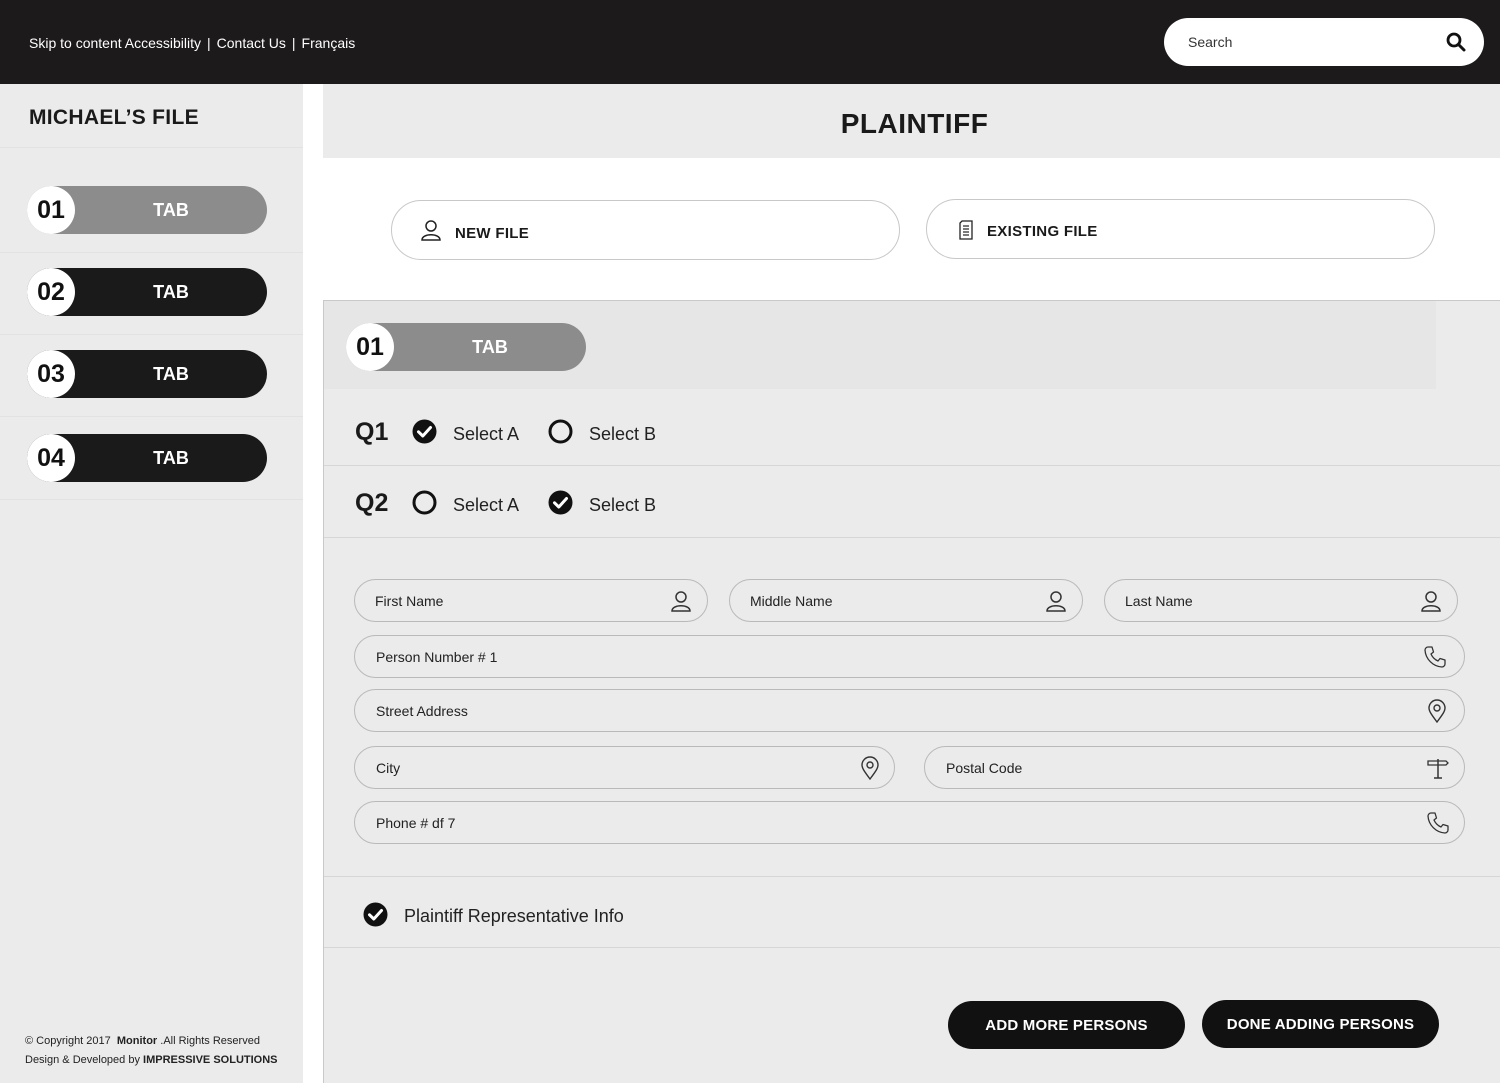 This screenshot has height=1083, width=1500. Describe the element at coordinates (51, 458) in the screenshot. I see `tab-number: 04` at that location.